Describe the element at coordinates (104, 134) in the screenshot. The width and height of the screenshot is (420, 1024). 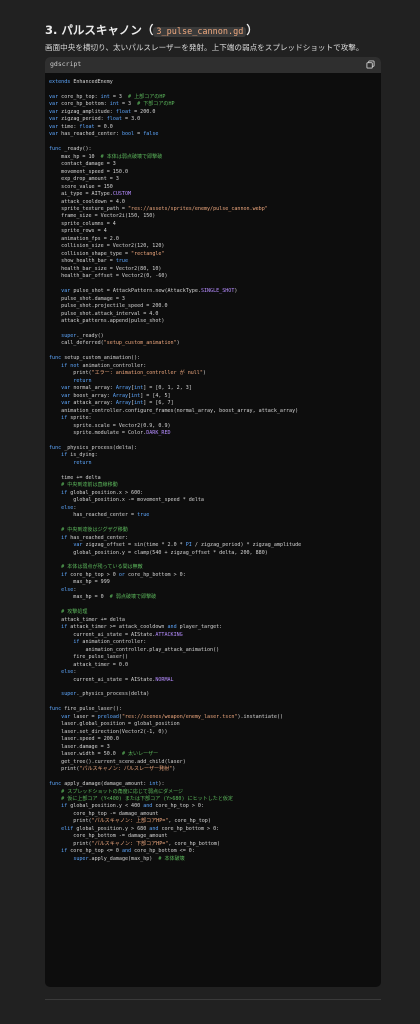
I see `code-line: var has_reached_center: bool = false` at that location.